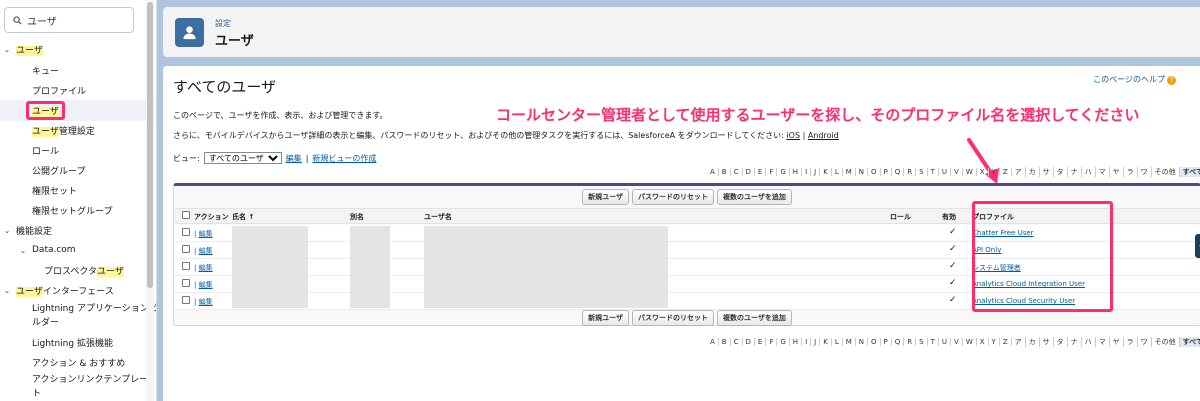 This screenshot has width=1200, height=401. What do you see at coordinates (1134, 79) in the screenshot?
I see `help-link: このページのヘルプ?` at bounding box center [1134, 79].